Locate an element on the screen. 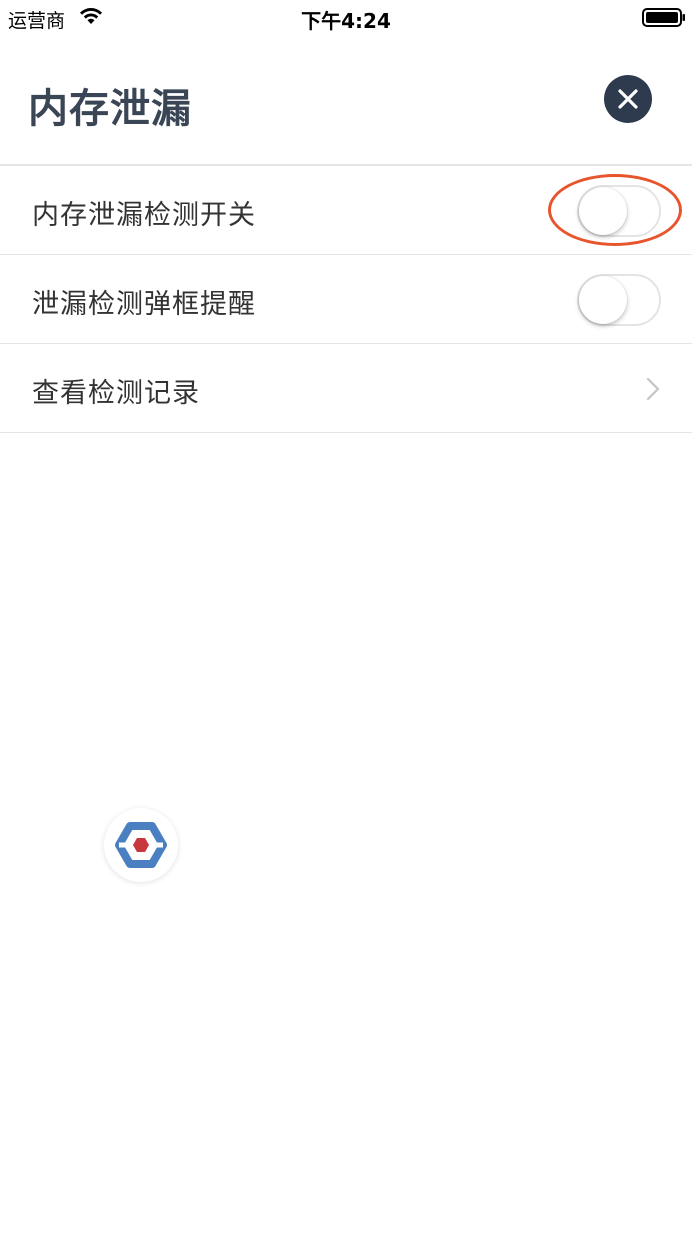  view-records-label: 查看检测记录 is located at coordinates (116, 393).